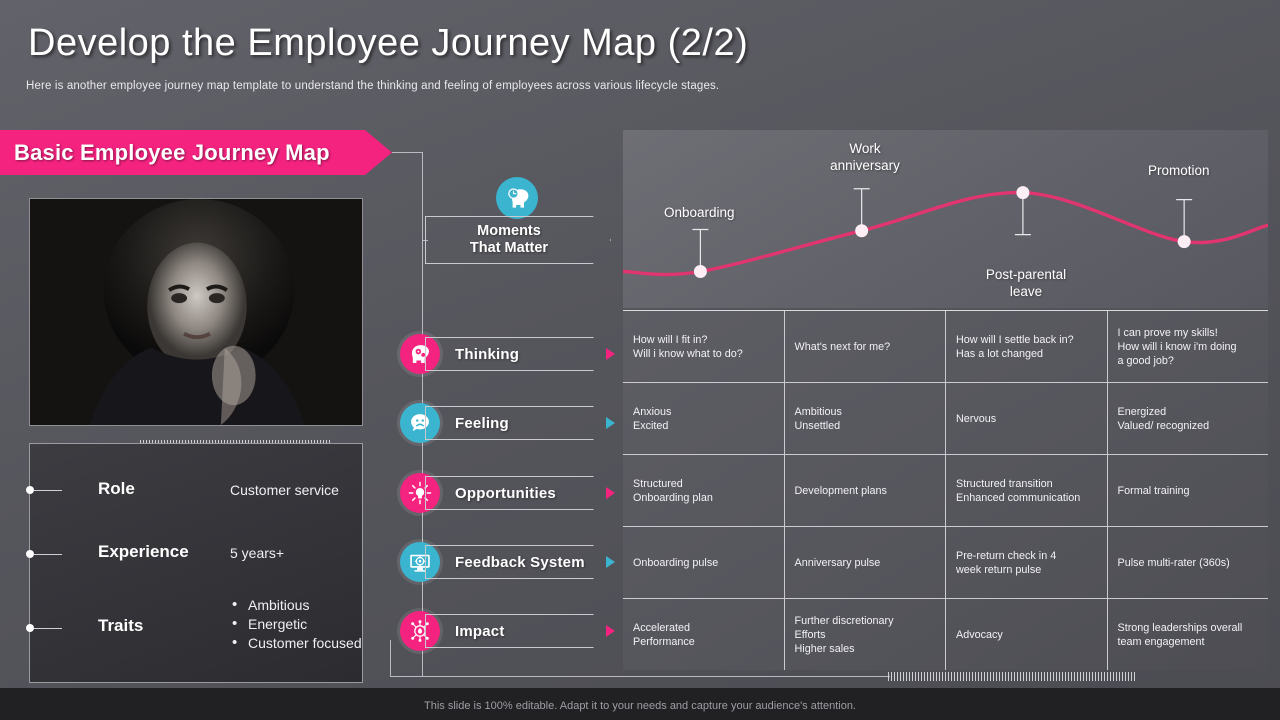 The image size is (1280, 720). I want to click on feeling-arrow-shape, so click(518, 423).